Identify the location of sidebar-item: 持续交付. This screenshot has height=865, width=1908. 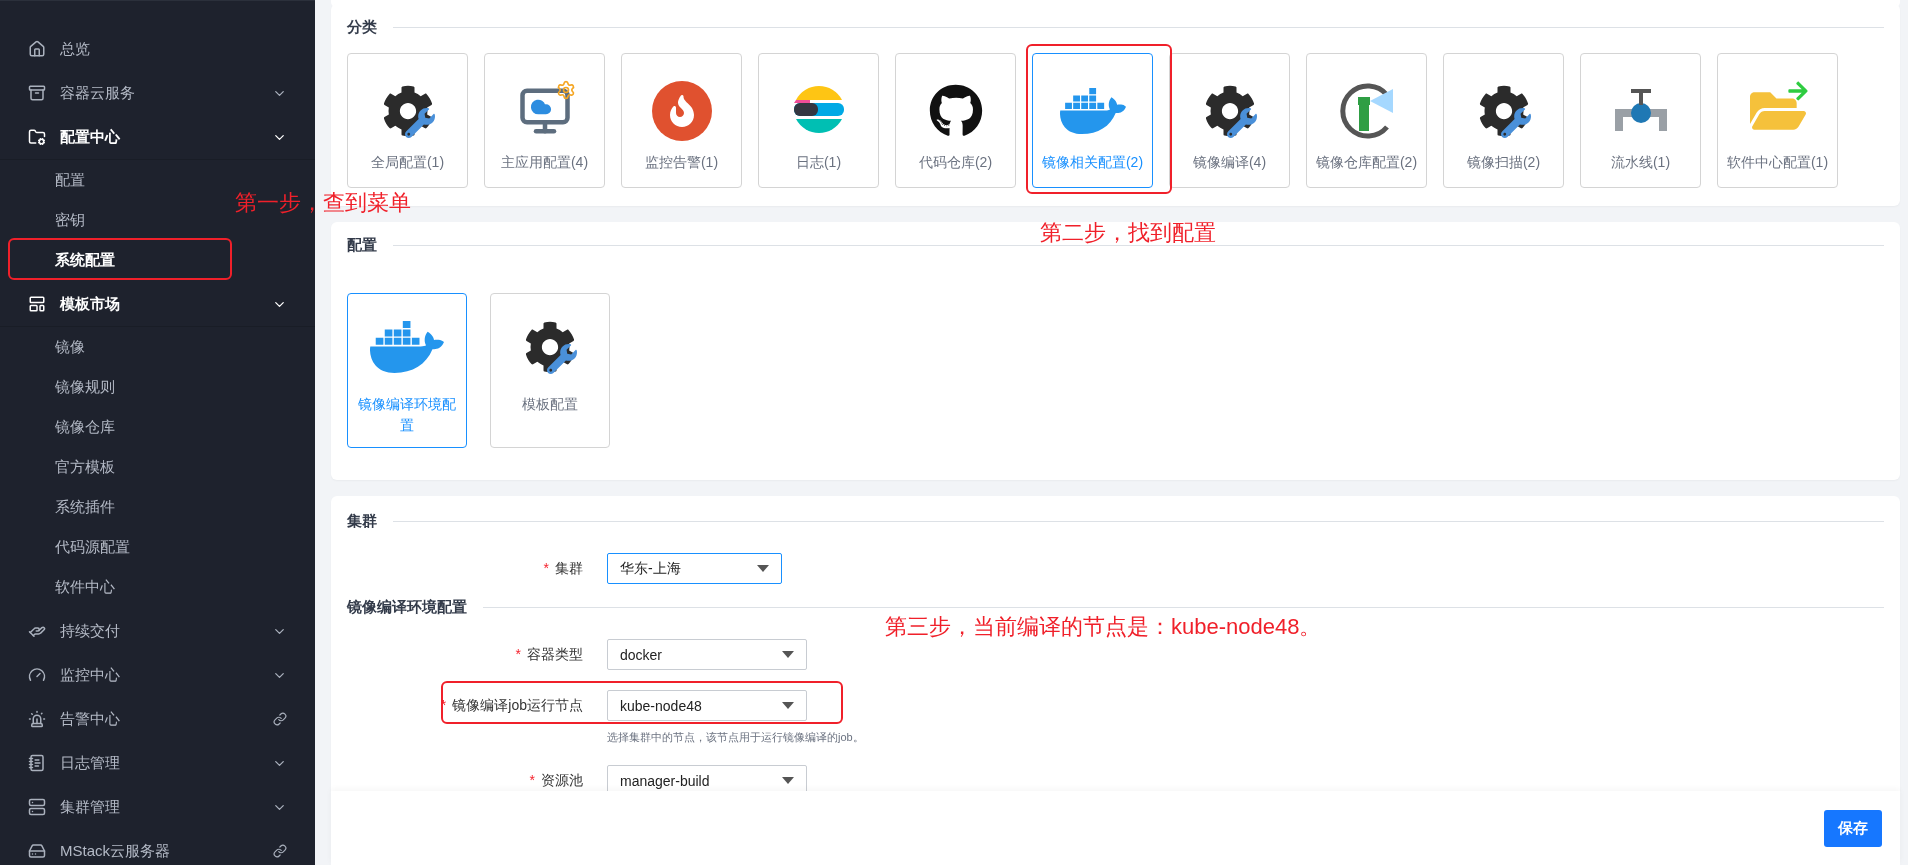
(157, 631).